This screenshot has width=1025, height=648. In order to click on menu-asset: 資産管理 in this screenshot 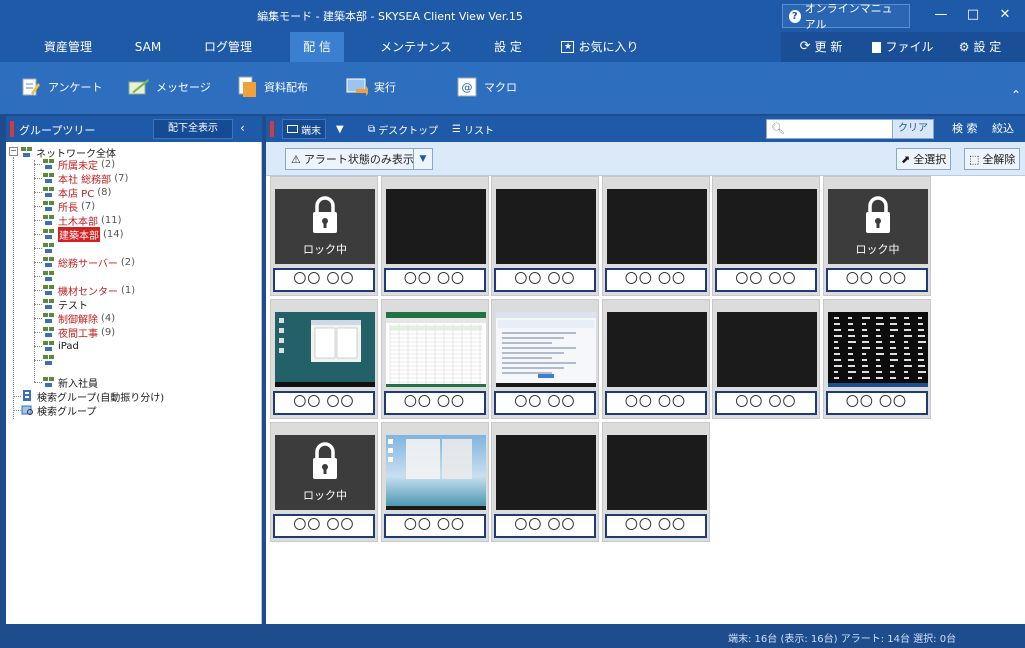, I will do `click(68, 47)`.